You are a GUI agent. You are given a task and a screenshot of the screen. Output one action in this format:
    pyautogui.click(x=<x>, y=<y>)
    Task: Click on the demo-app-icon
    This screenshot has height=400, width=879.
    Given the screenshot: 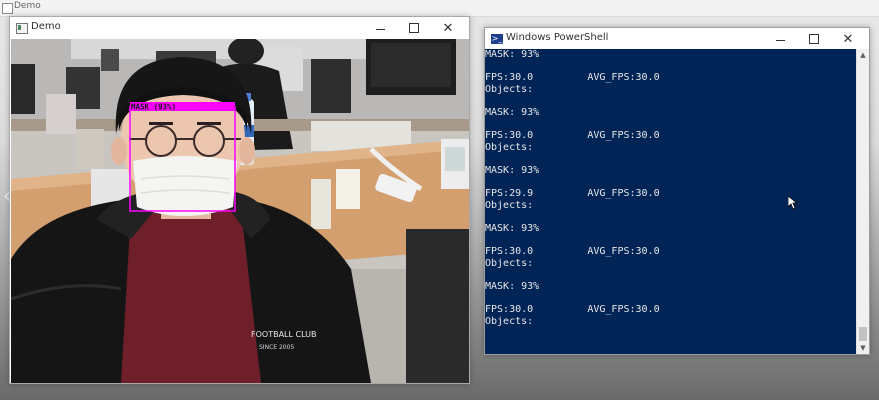 What is the action you would take?
    pyautogui.click(x=22, y=28)
    